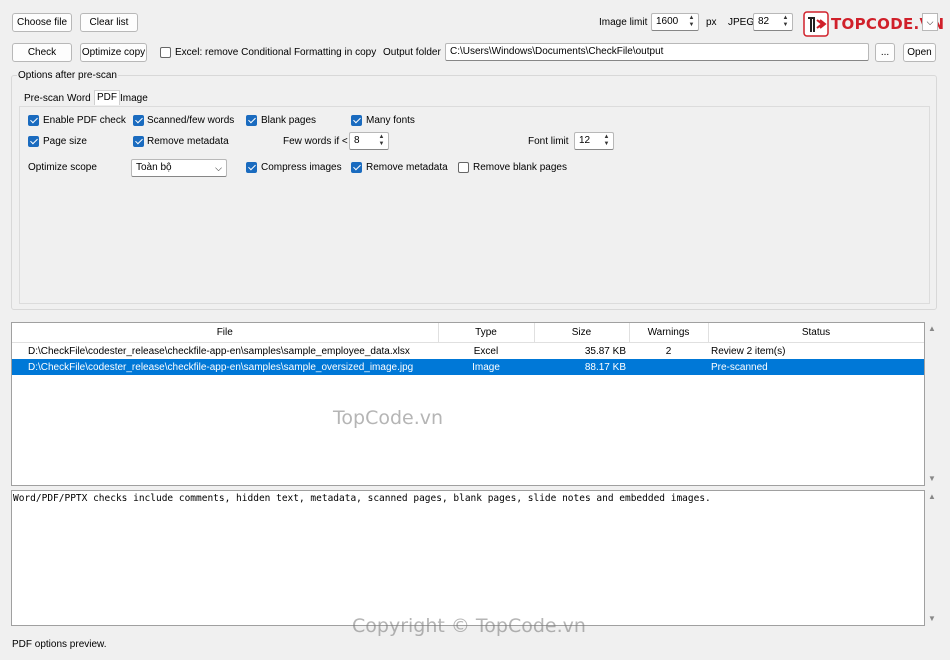 The image size is (950, 660). Describe the element at coordinates (669, 333) in the screenshot. I see `column-header-warnings: Warnings` at that location.